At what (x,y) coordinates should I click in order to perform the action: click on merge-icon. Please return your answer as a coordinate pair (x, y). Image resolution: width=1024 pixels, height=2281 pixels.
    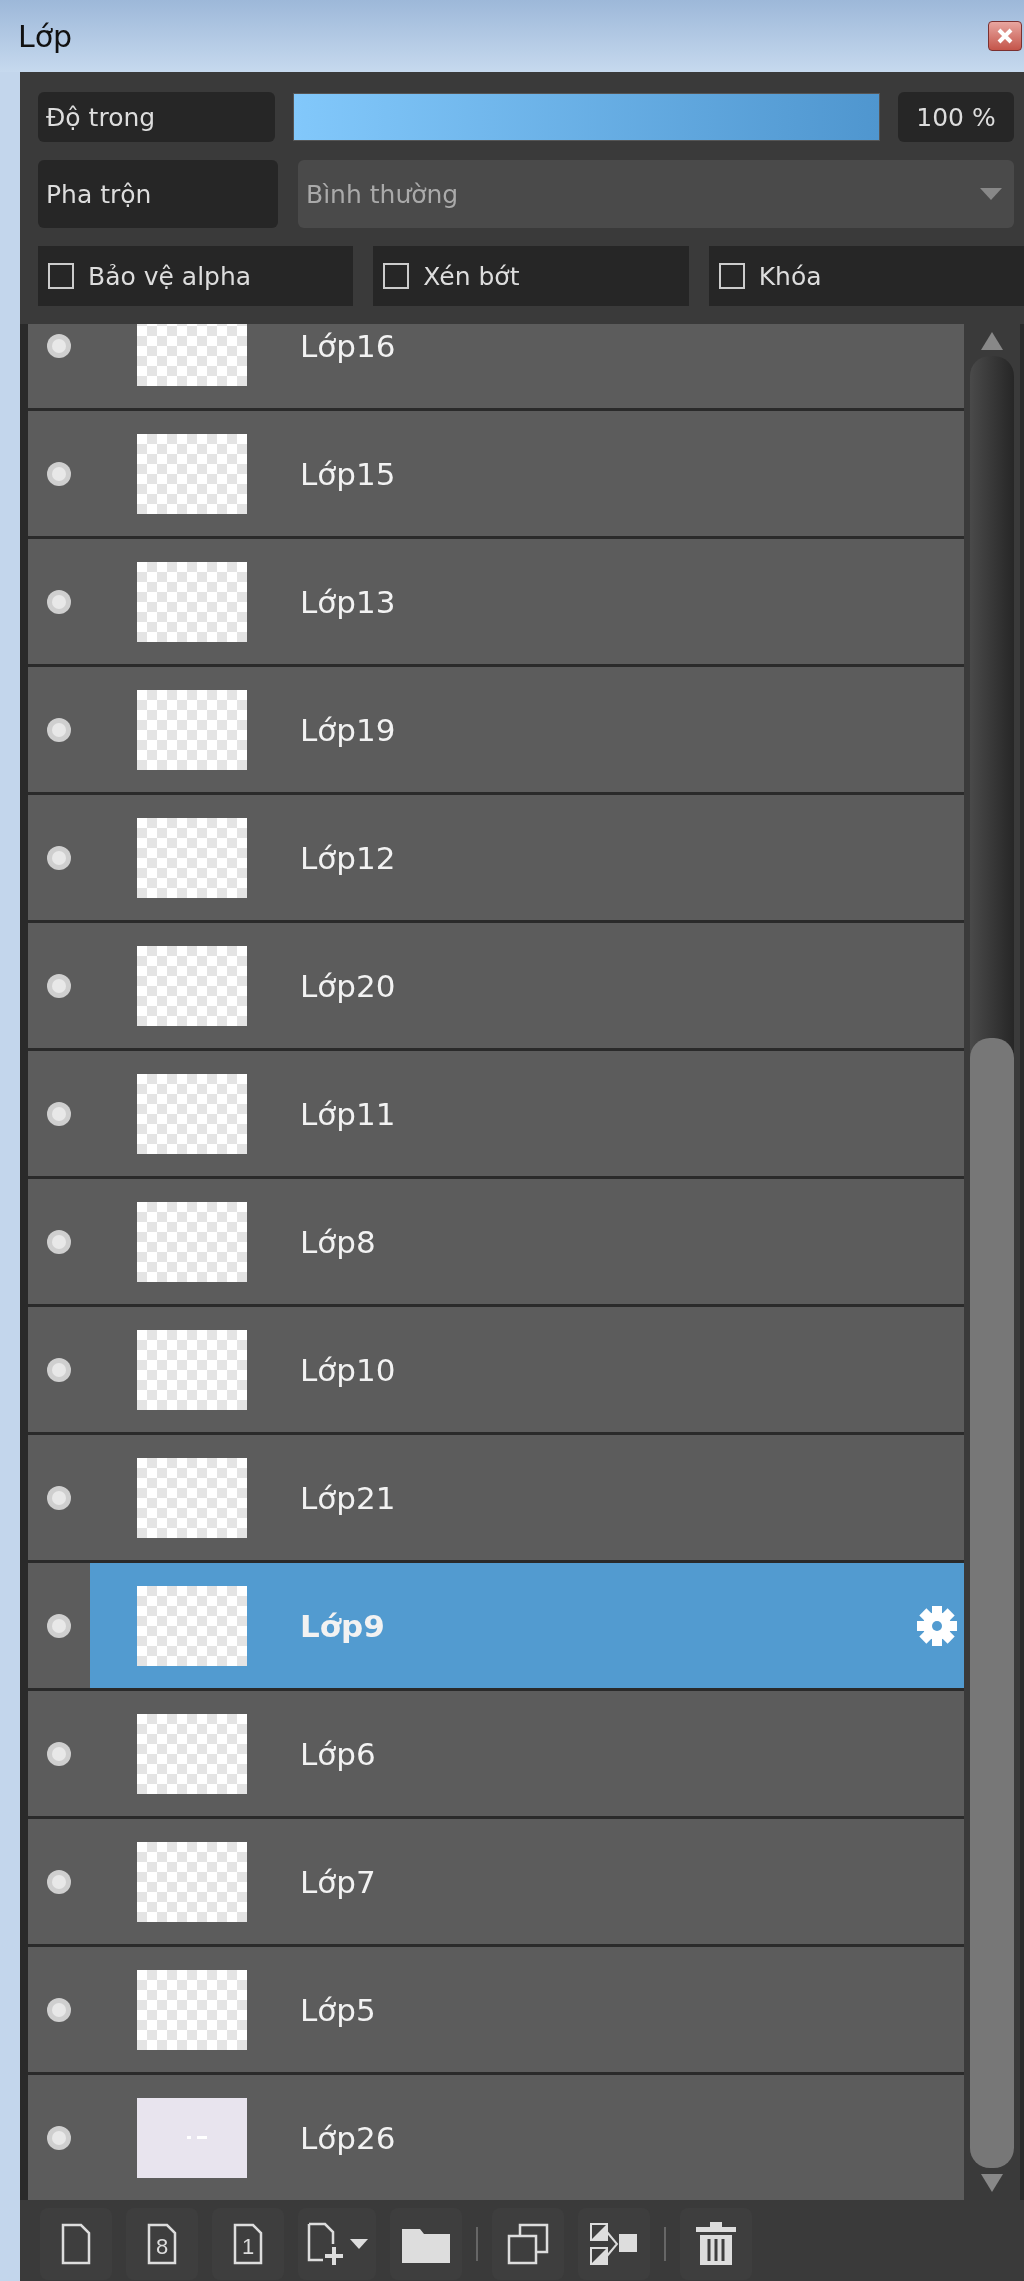
    Looking at the image, I should click on (614, 2244).